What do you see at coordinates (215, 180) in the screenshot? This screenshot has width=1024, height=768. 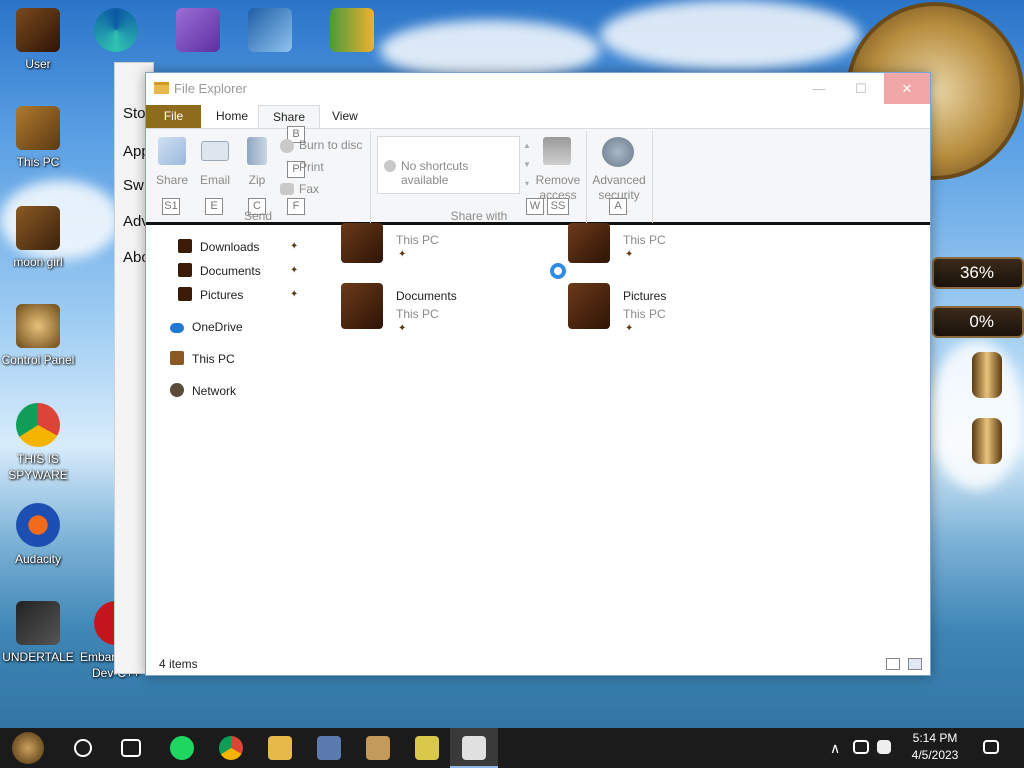 I see `email-button: Email` at bounding box center [215, 180].